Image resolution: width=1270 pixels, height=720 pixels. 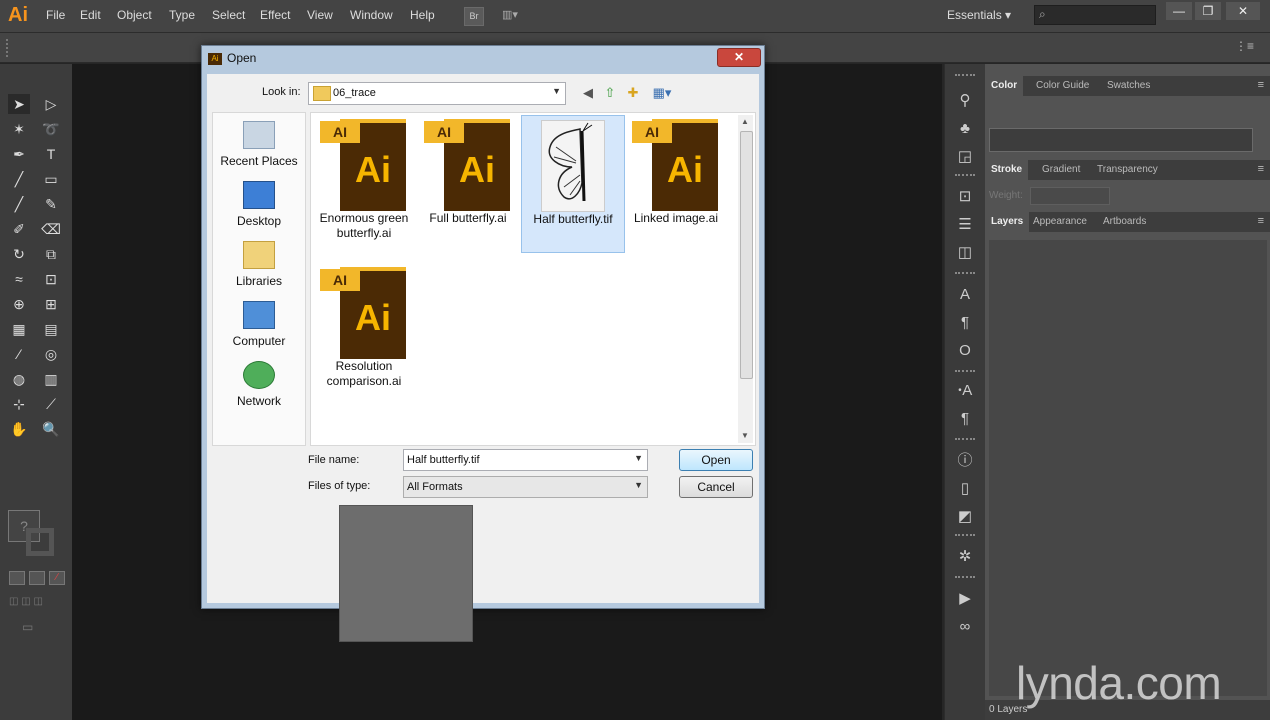 I want to click on screen-mode-icon: ▭, so click(x=33, y=627).